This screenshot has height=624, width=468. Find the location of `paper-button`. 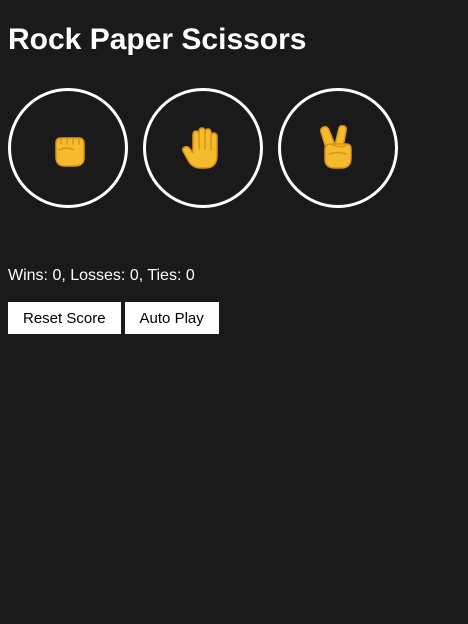

paper-button is located at coordinates (203, 148).